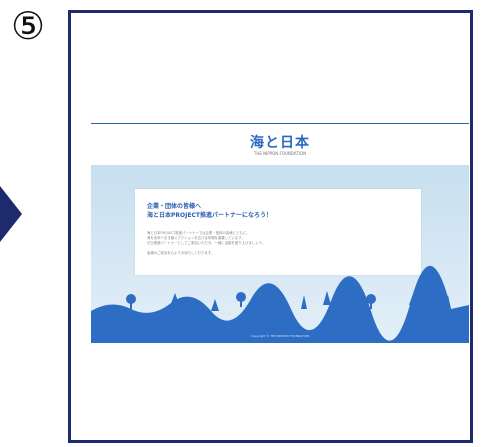  I want to click on card-title-line-2: 海と日本PROJECT推進パートナーになろう！, so click(209, 215).